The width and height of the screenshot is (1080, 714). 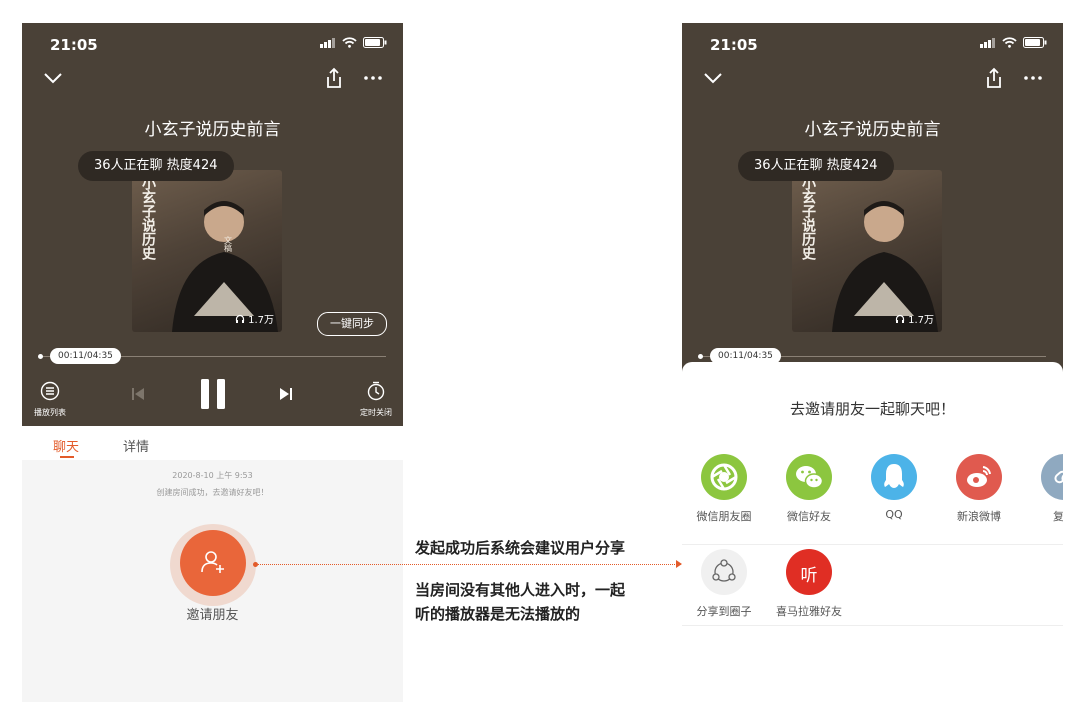 I want to click on weibo-icon, so click(x=979, y=477).